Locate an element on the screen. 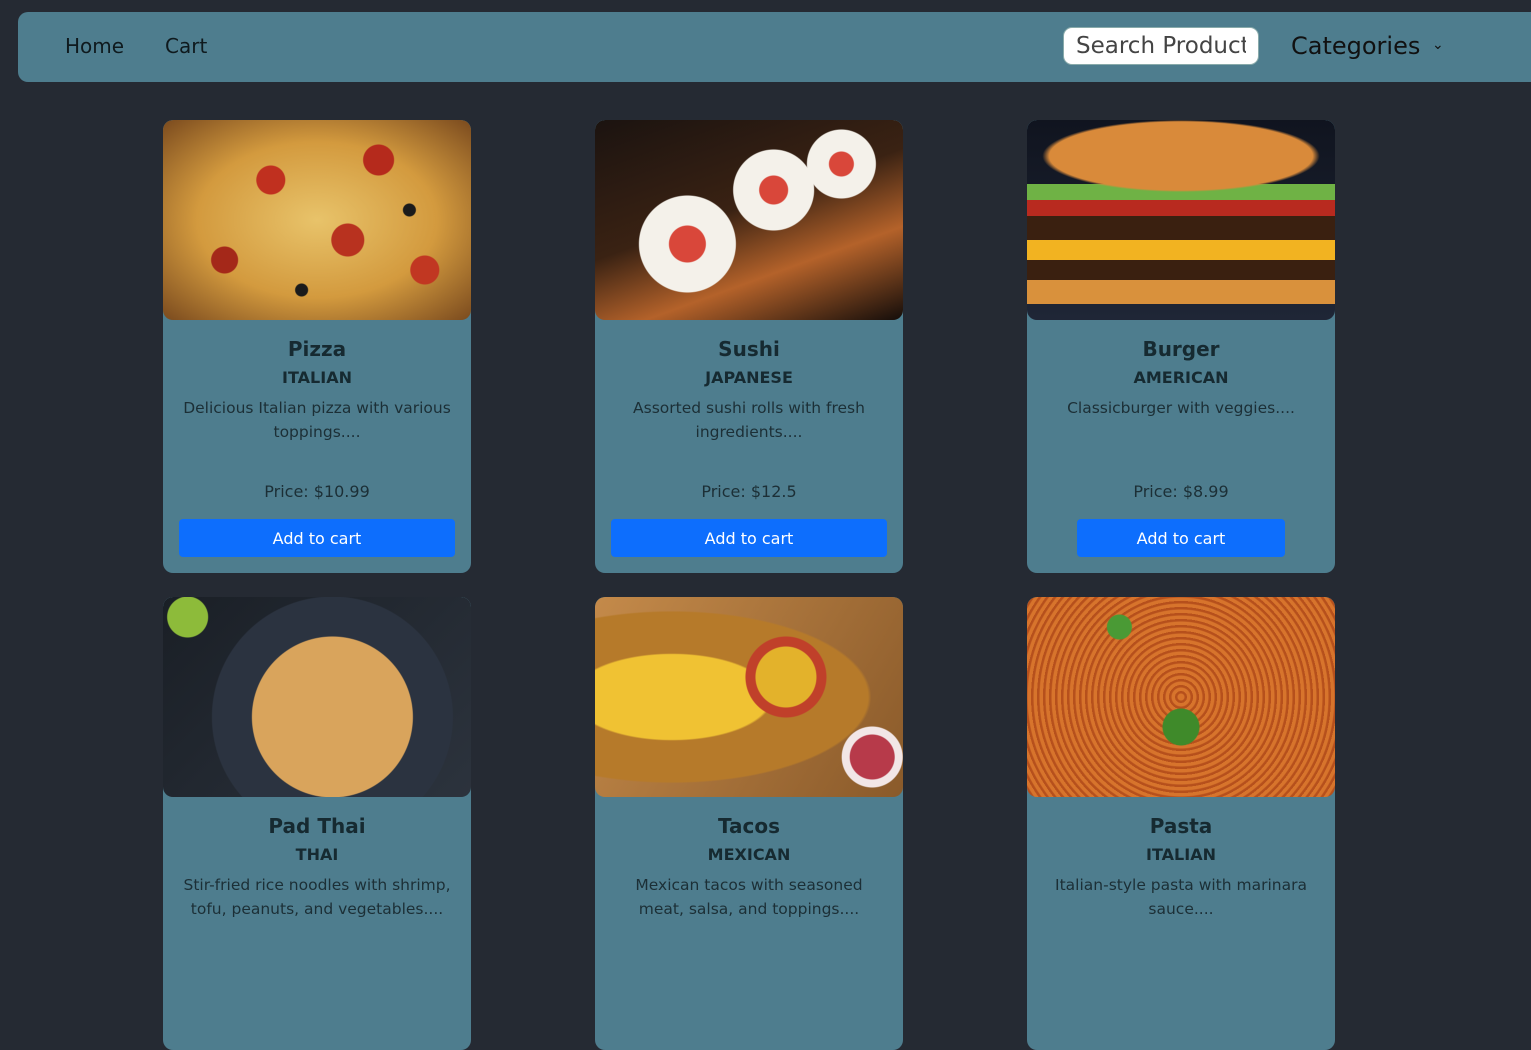 The image size is (1531, 1050). navbar: Home Cart Categories ⌄ is located at coordinates (774, 47).